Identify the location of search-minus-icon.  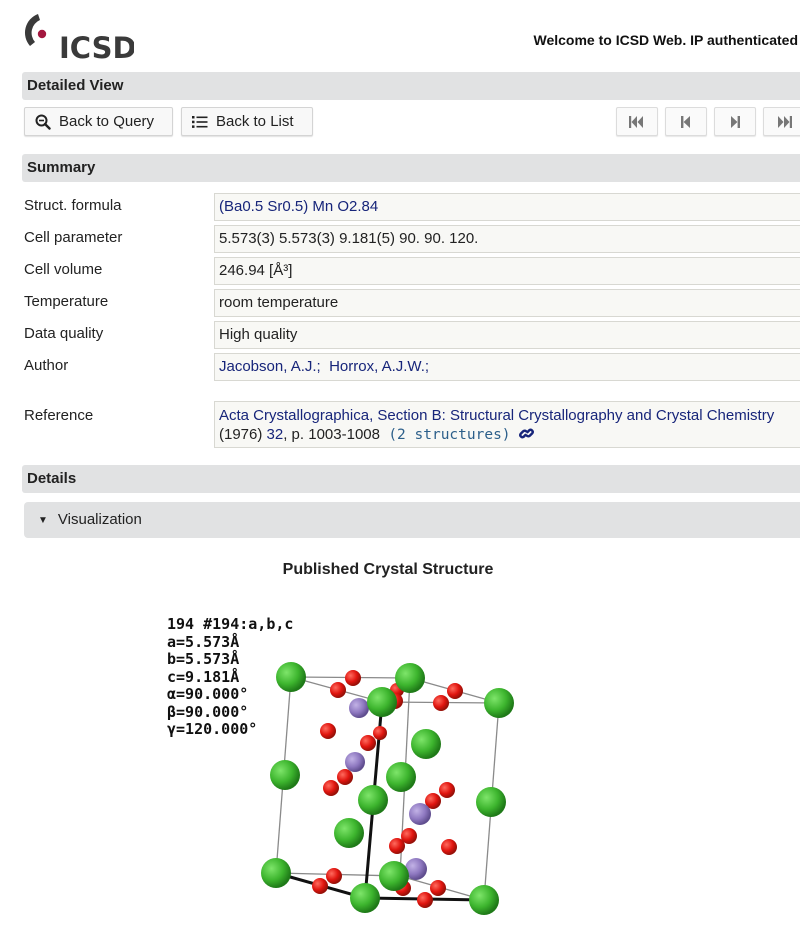
(43, 122).